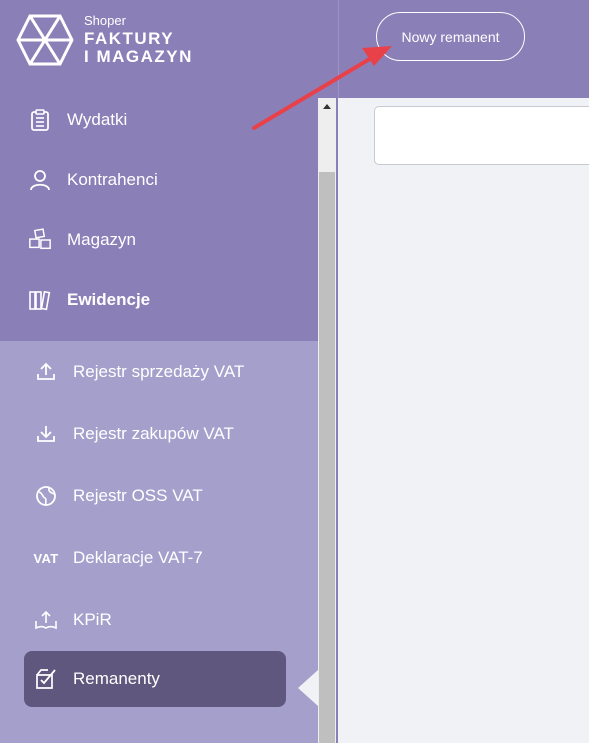 This screenshot has height=743, width=589. What do you see at coordinates (105, 20) in the screenshot?
I see `logo-brand: Shoper` at bounding box center [105, 20].